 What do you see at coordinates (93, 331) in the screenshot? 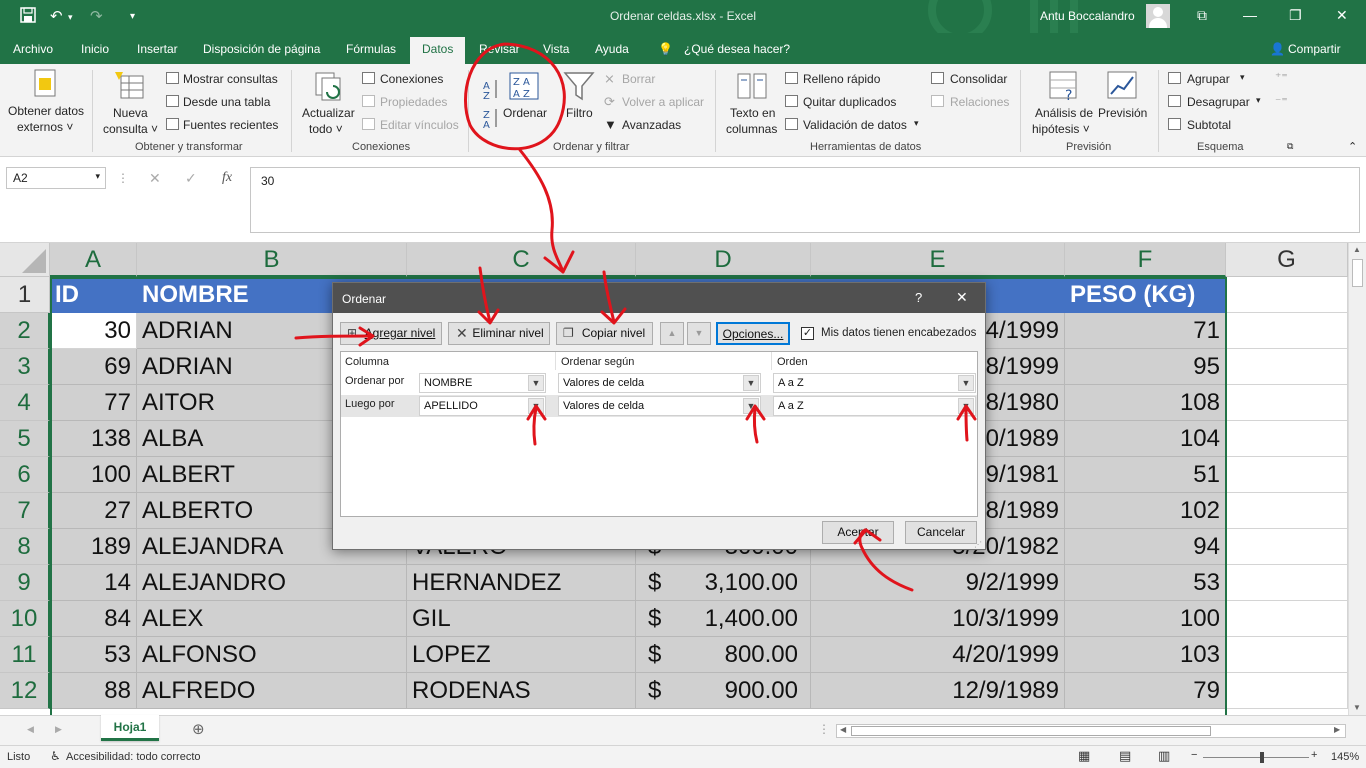
I see `table-cell-id: 30` at bounding box center [93, 331].